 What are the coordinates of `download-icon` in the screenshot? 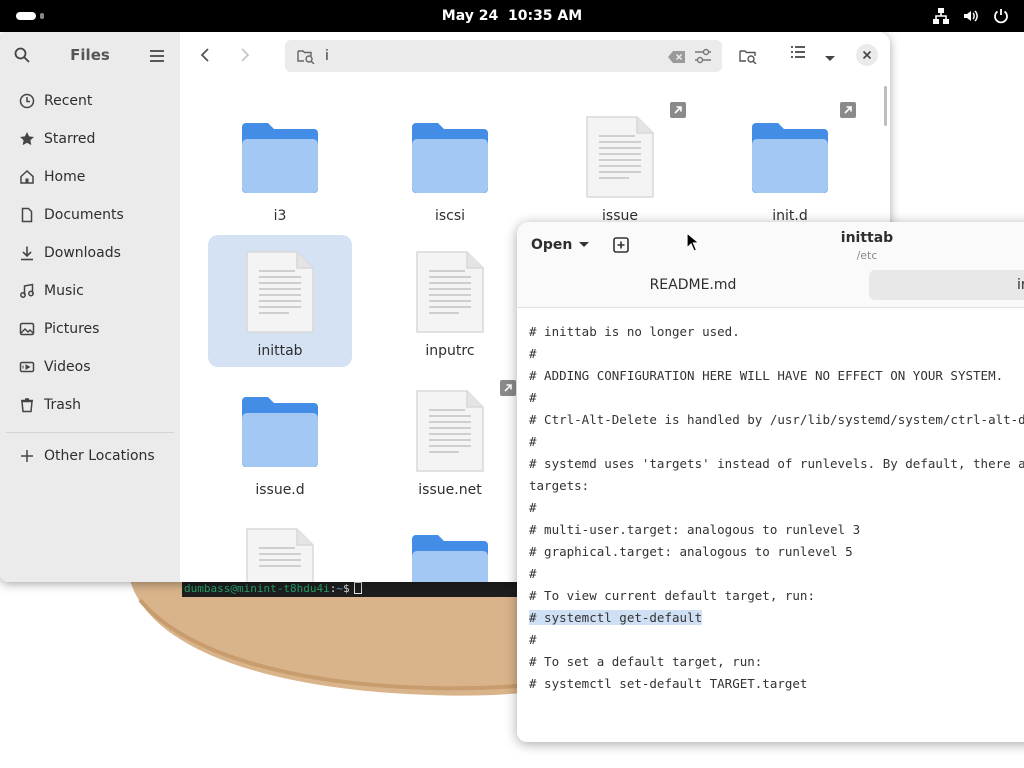 It's located at (27, 253).